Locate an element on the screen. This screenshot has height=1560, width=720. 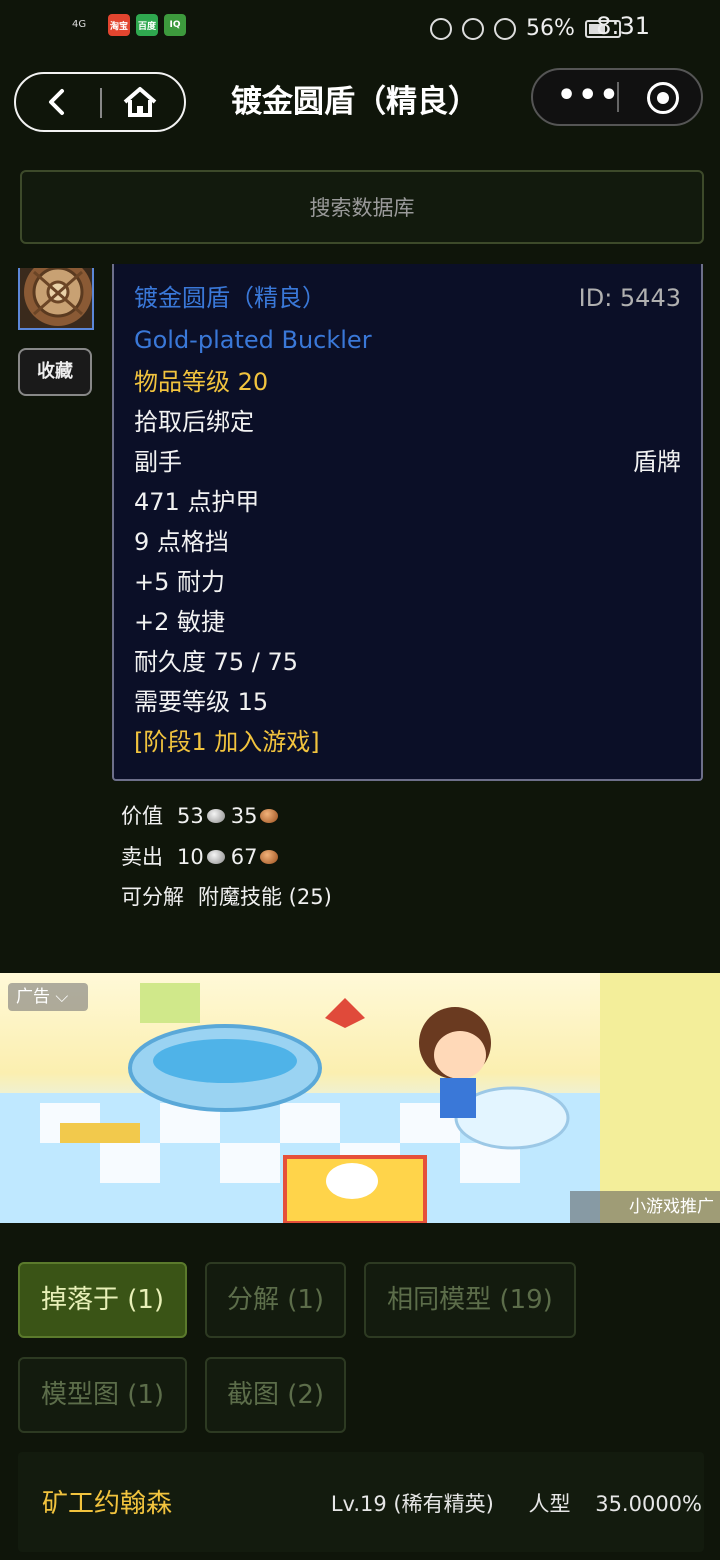
drop-chance: 35.0000% is located at coordinates (648, 1504).